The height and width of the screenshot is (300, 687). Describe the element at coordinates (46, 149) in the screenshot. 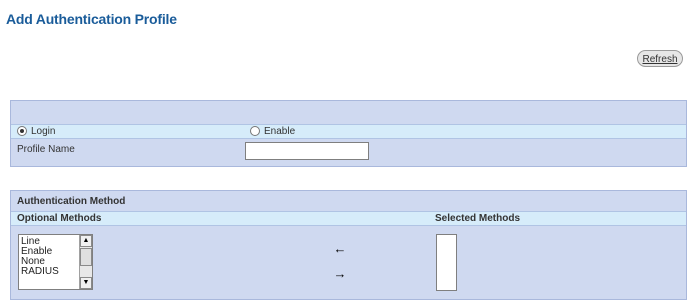

I see `profile-name-label: Profile Name` at that location.